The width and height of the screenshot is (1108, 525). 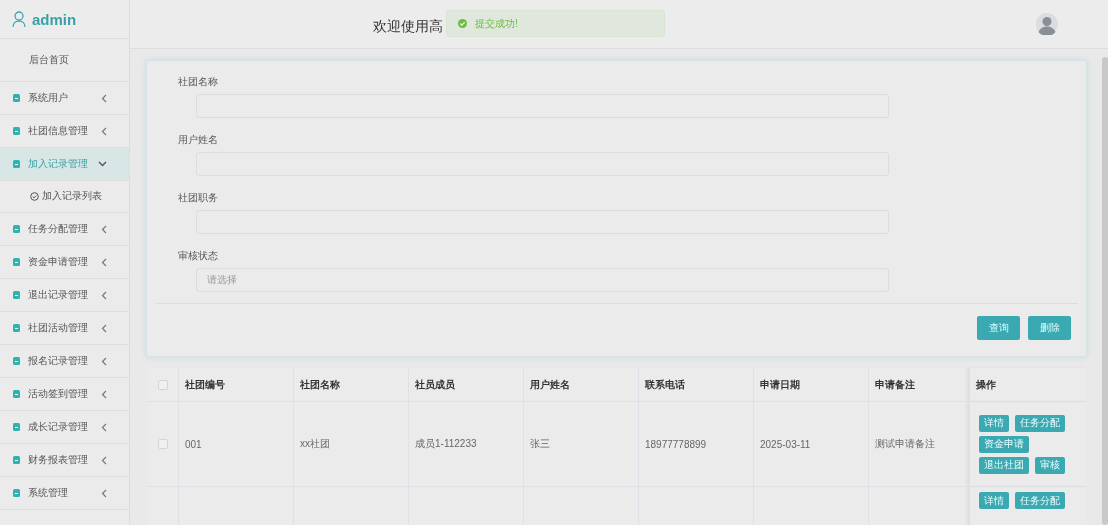 I want to click on table-cell: 测试申请备注, so click(x=918, y=444).